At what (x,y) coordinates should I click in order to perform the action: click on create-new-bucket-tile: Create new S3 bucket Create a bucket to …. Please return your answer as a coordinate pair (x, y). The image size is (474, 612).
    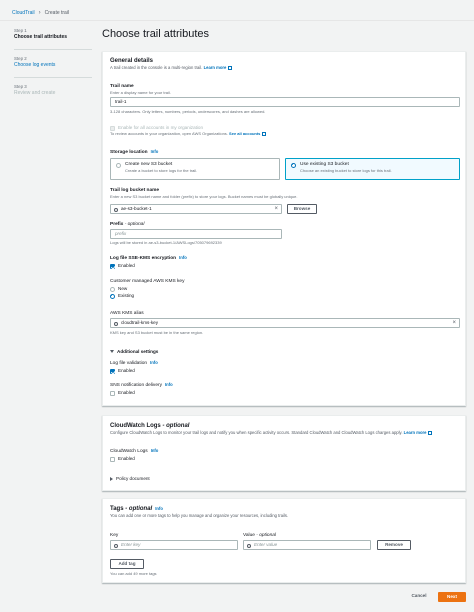
    Looking at the image, I should click on (195, 169).